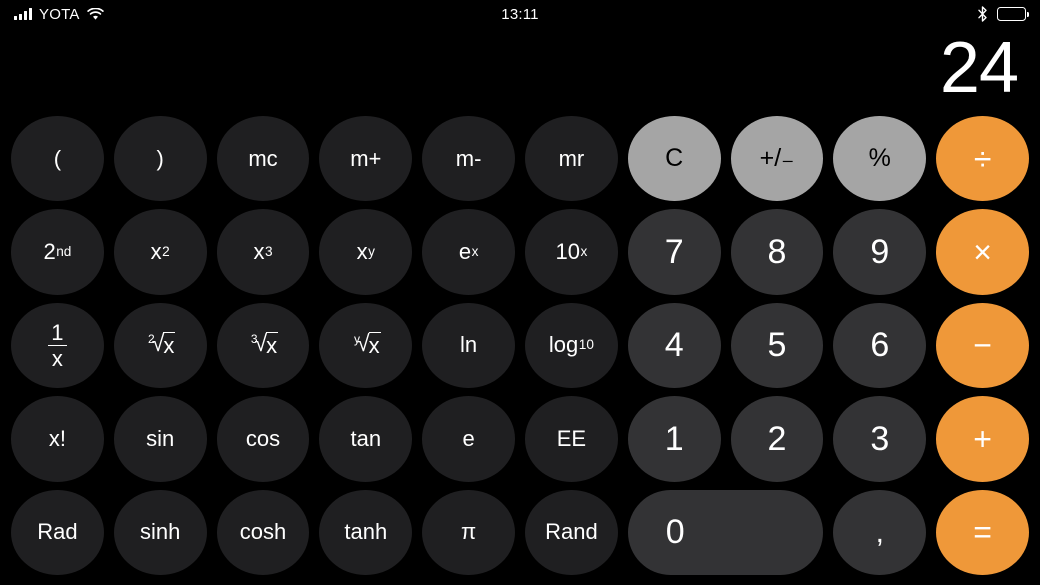 Image resolution: width=1040 pixels, height=585 pixels. I want to click on key-tanh: tanh, so click(366, 532).